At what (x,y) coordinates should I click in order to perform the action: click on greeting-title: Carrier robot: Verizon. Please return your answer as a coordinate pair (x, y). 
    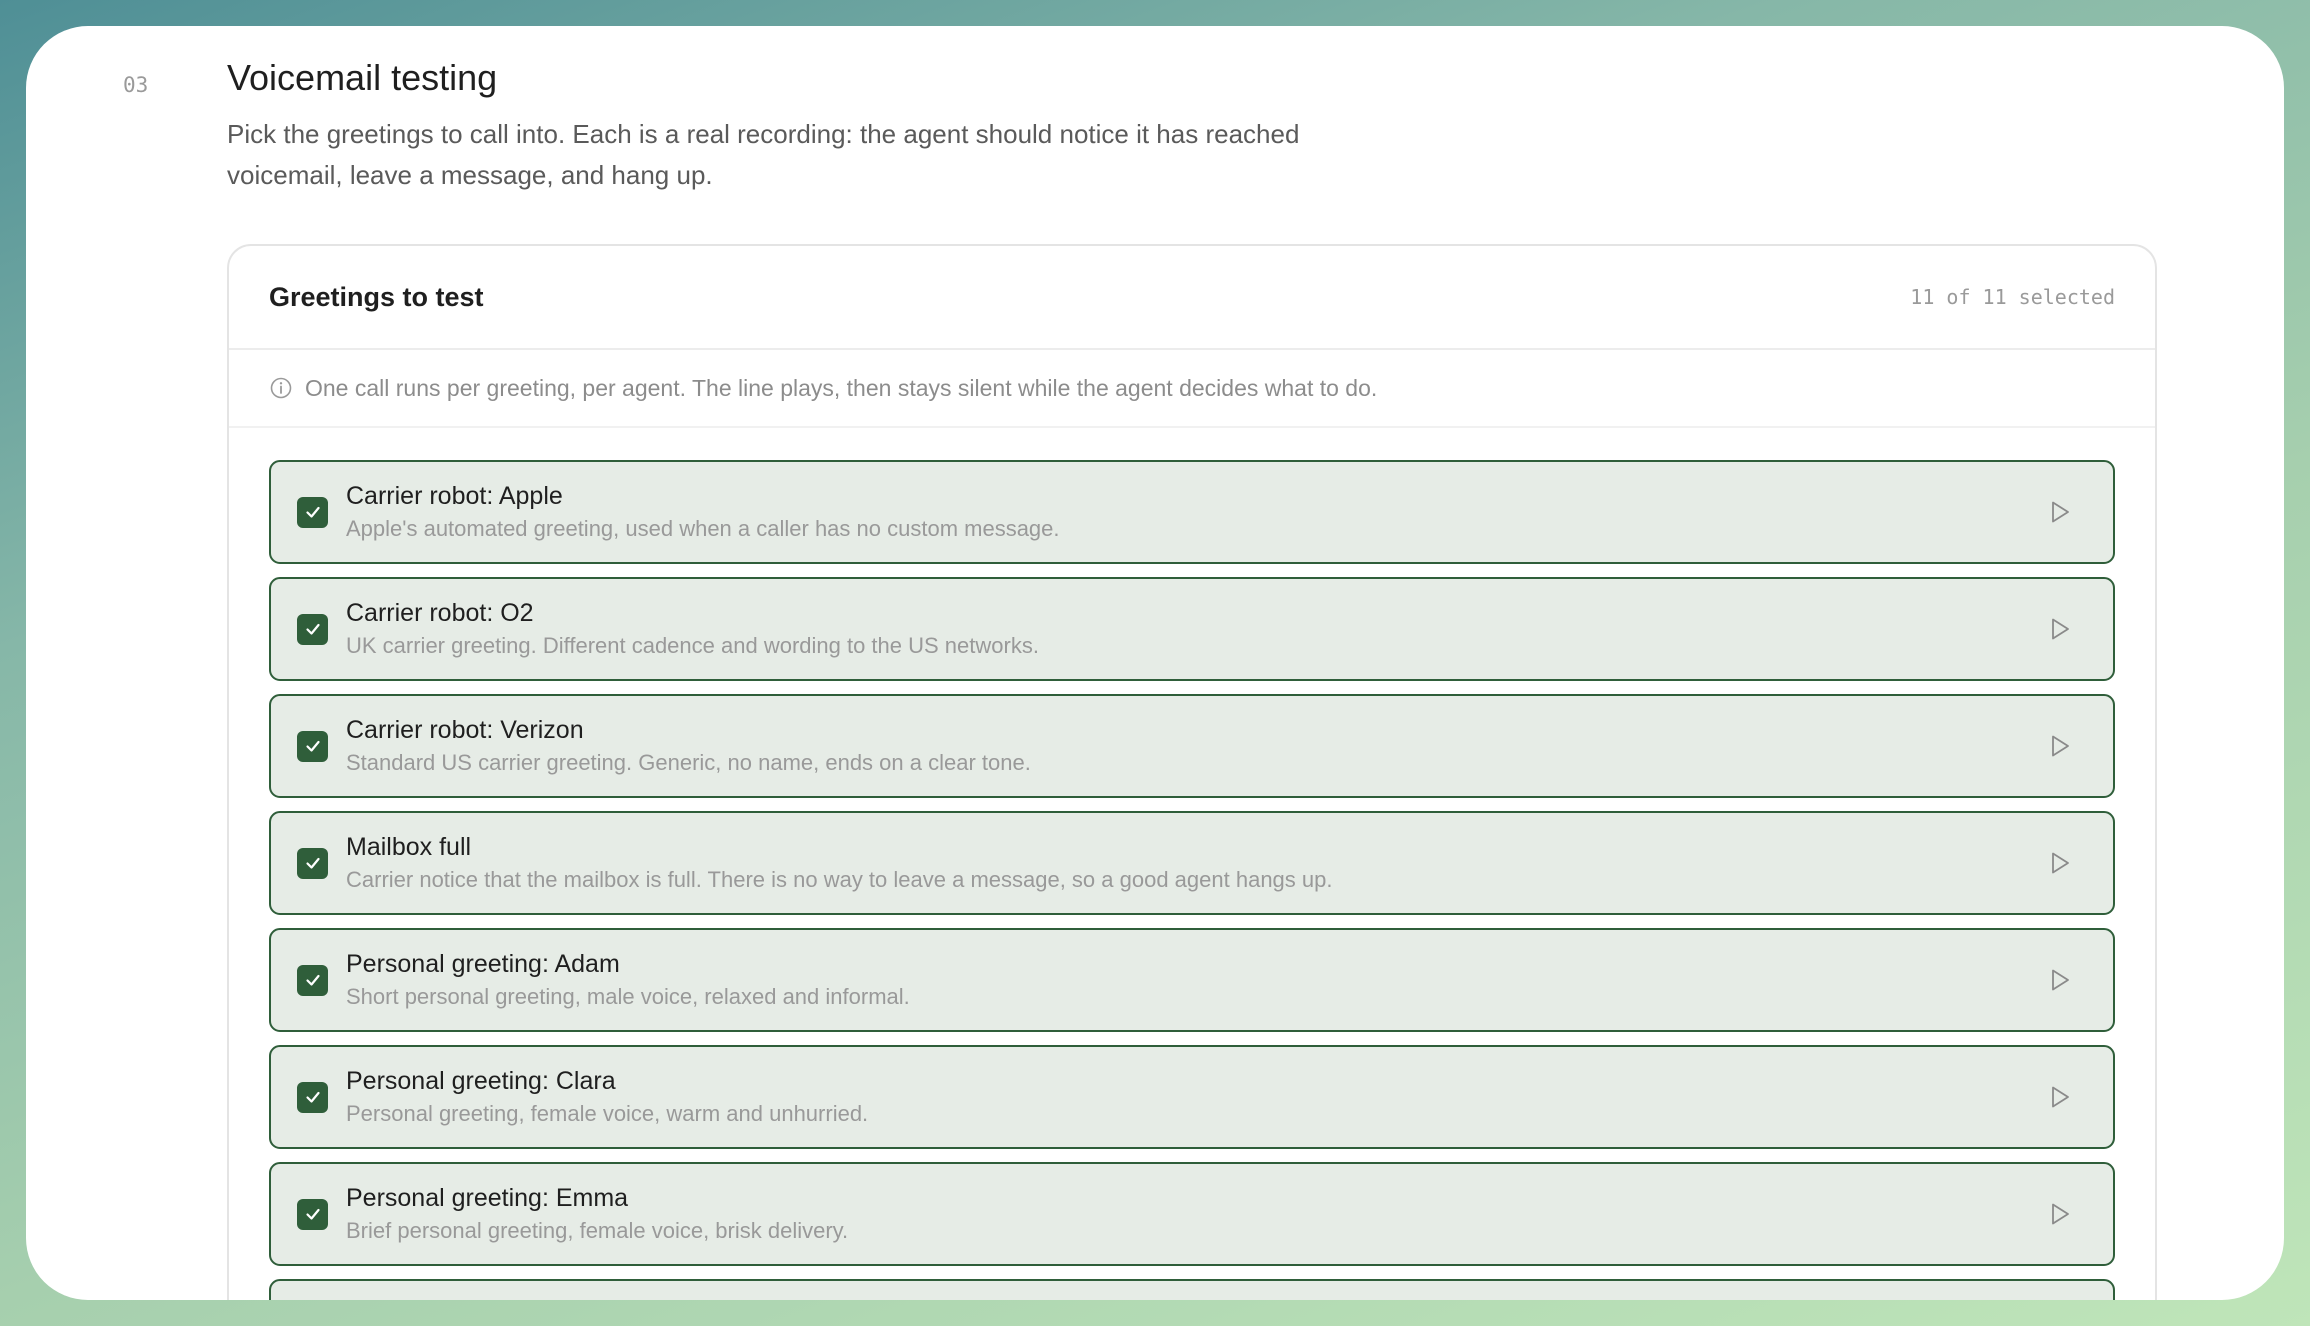
    Looking at the image, I should click on (465, 730).